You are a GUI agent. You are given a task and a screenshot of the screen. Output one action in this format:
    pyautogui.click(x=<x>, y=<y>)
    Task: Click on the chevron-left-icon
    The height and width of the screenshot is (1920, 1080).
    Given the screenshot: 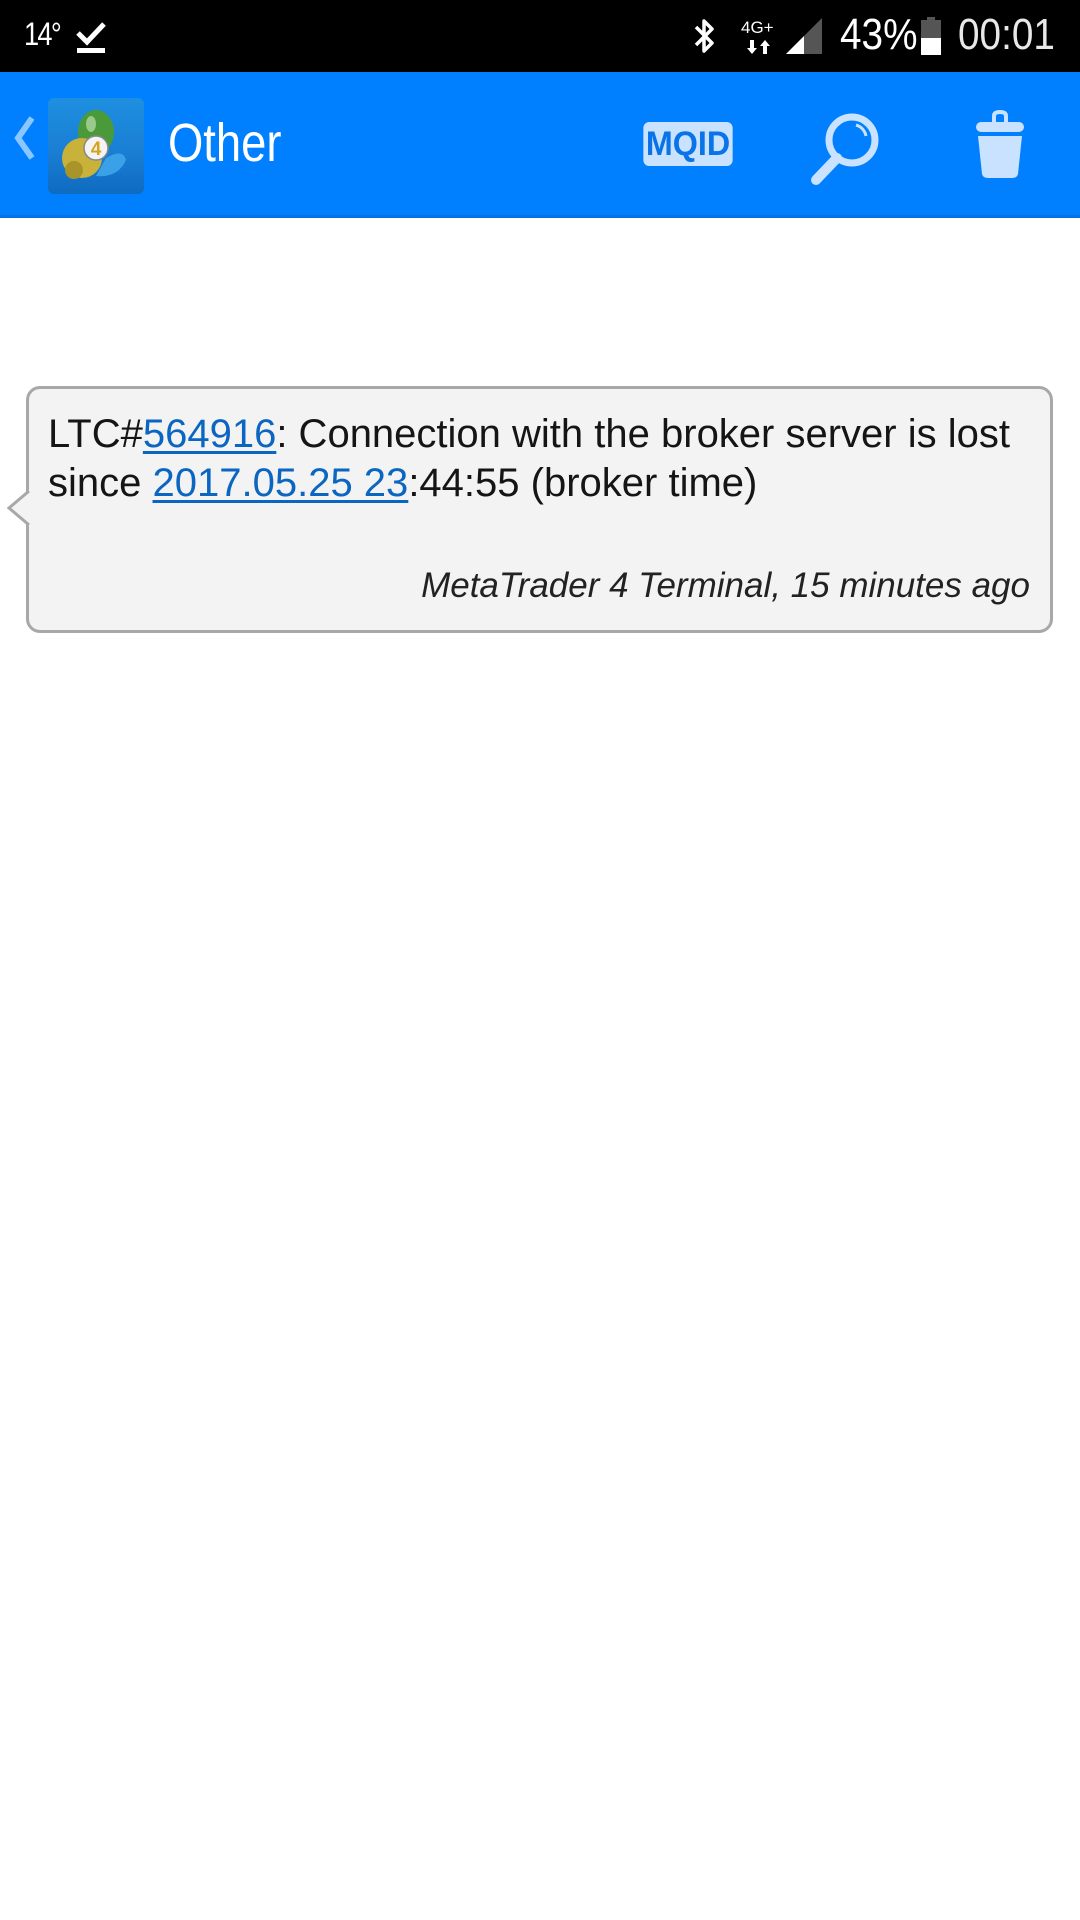 What is the action you would take?
    pyautogui.click(x=24, y=138)
    